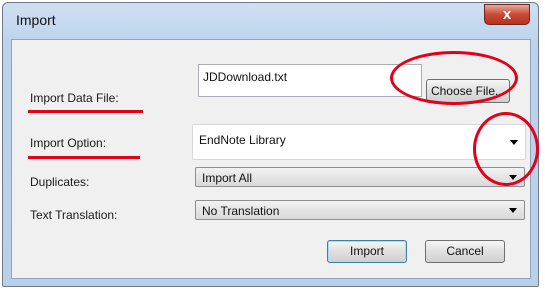 The height and width of the screenshot is (291, 545). Describe the element at coordinates (270, 21) in the screenshot. I see `title-bar: Import x` at that location.